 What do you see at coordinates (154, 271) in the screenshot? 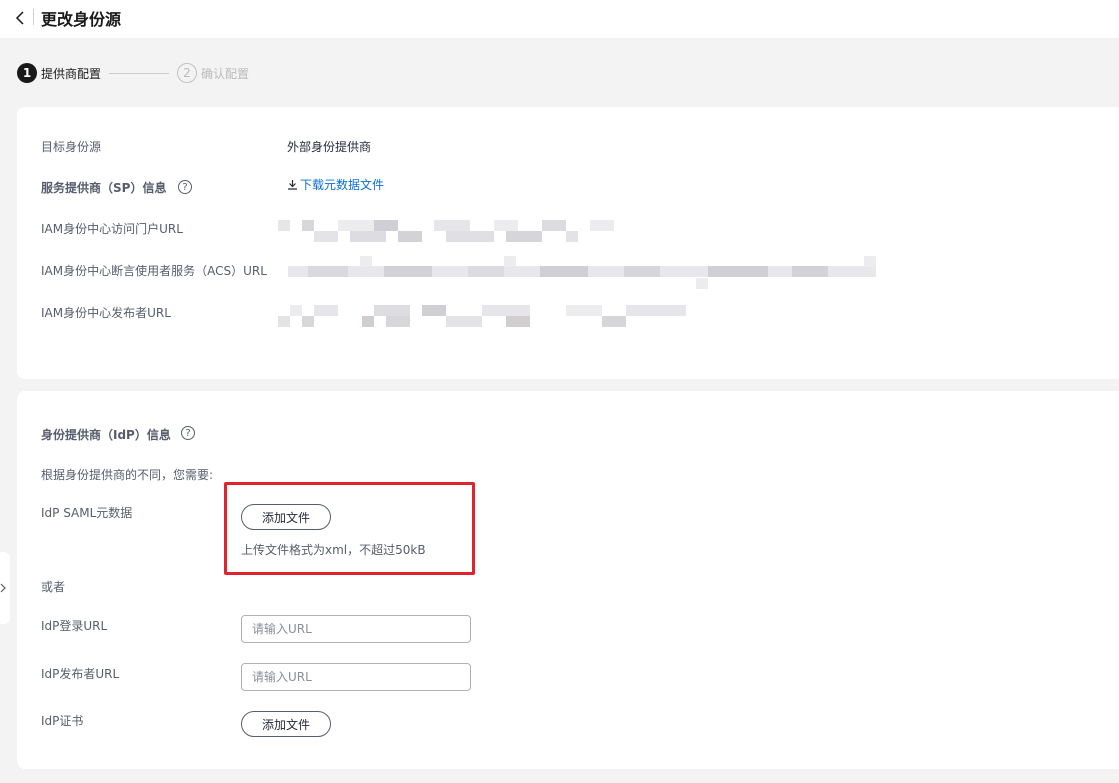
I see `acs-url-label: IAM身份中心断言使用者服务（ACS）URL` at bounding box center [154, 271].